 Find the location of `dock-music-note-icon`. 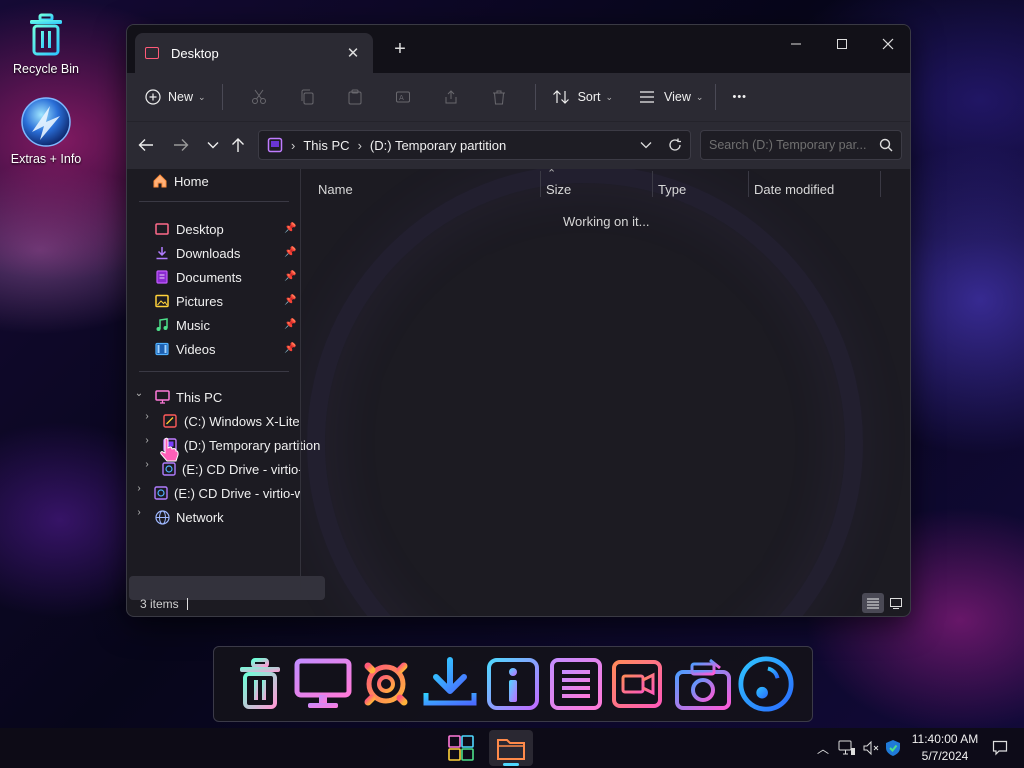

dock-music-note-icon is located at coordinates (766, 684).